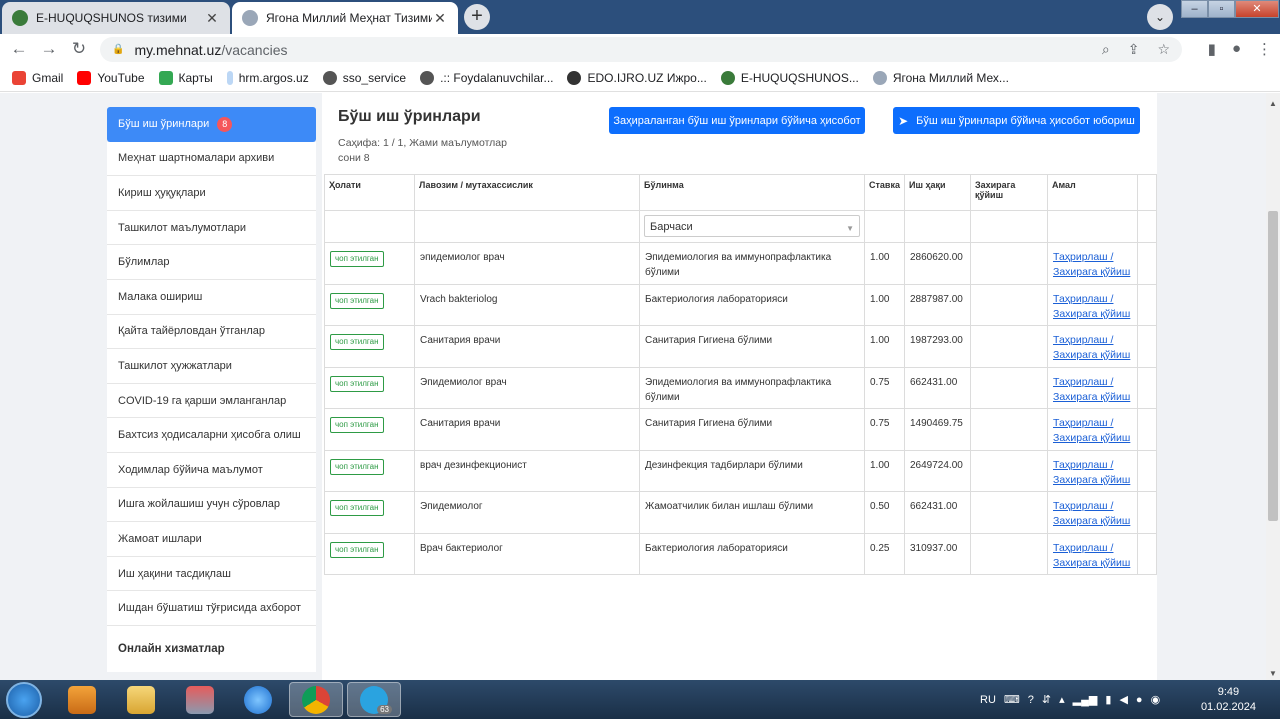 This screenshot has height=719, width=1280. What do you see at coordinates (369, 192) in the screenshot?
I see `col-status: Ҳолати` at bounding box center [369, 192].